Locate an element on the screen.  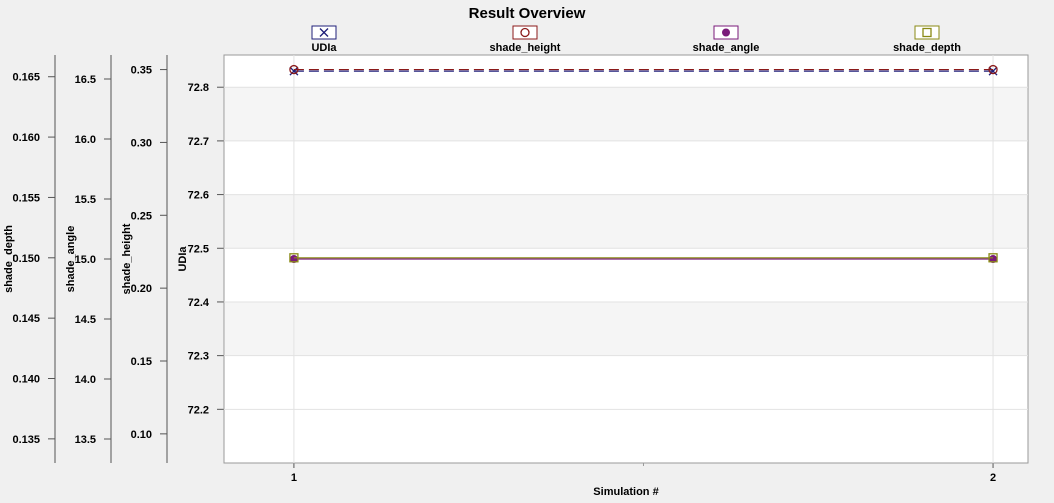
udia-axis-label: UDIa is located at coordinates (183, 259).